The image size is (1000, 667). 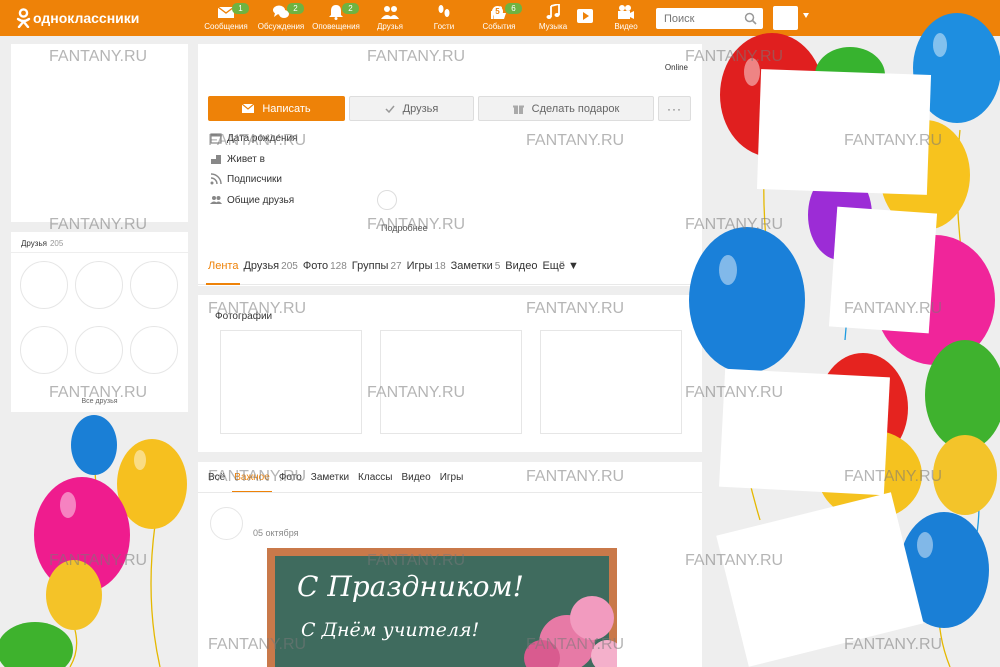 I want to click on tab-notes: Заметки 5, so click(x=476, y=271).